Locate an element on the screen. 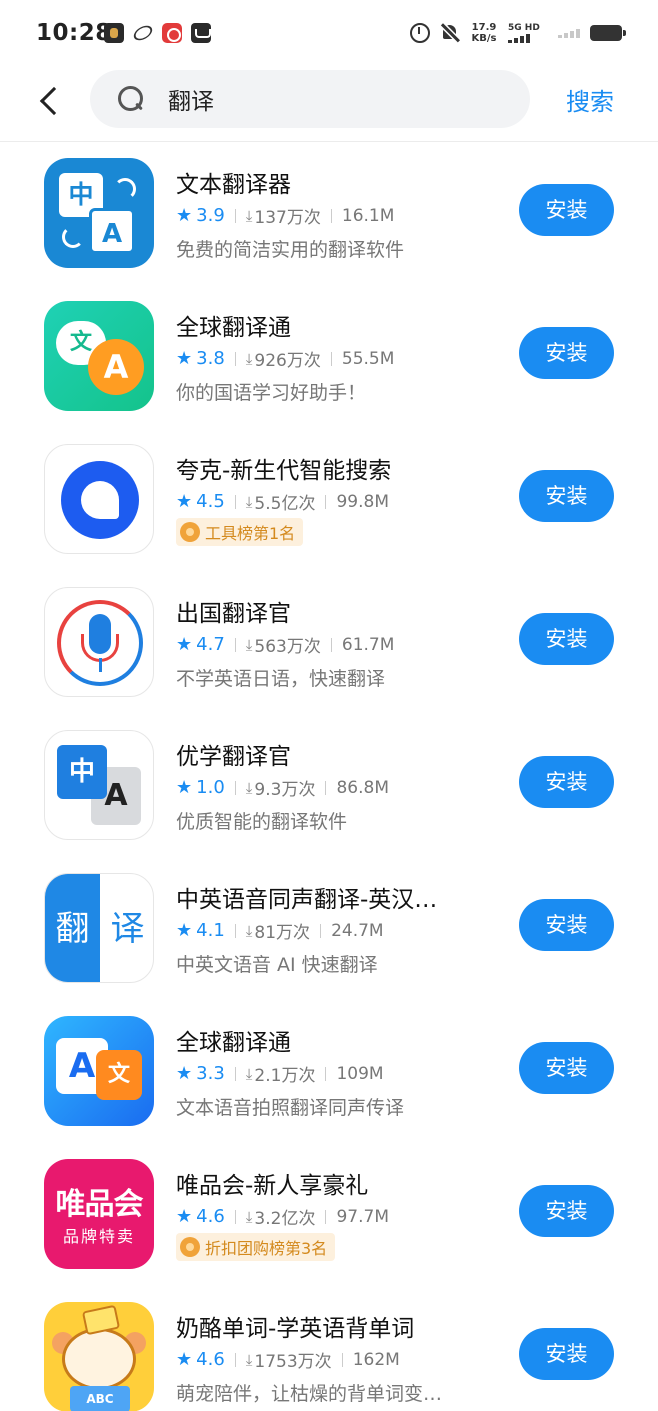  list-item: 夸克-新生代智能搜索 ★ 4.5 ⤓ 5.5亿次 99.8M 工具榜第1名 安装 is located at coordinates (329, 501).